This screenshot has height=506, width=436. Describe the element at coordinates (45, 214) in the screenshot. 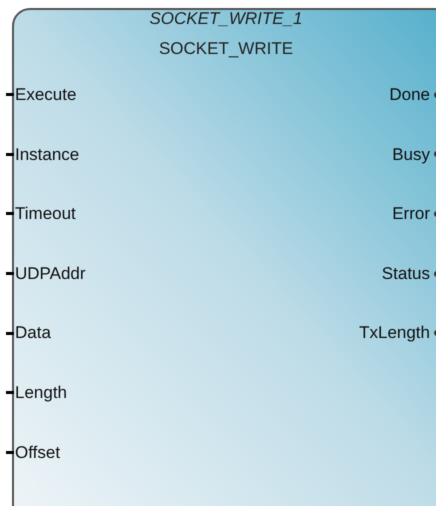

I see `input-label: Timeout` at that location.